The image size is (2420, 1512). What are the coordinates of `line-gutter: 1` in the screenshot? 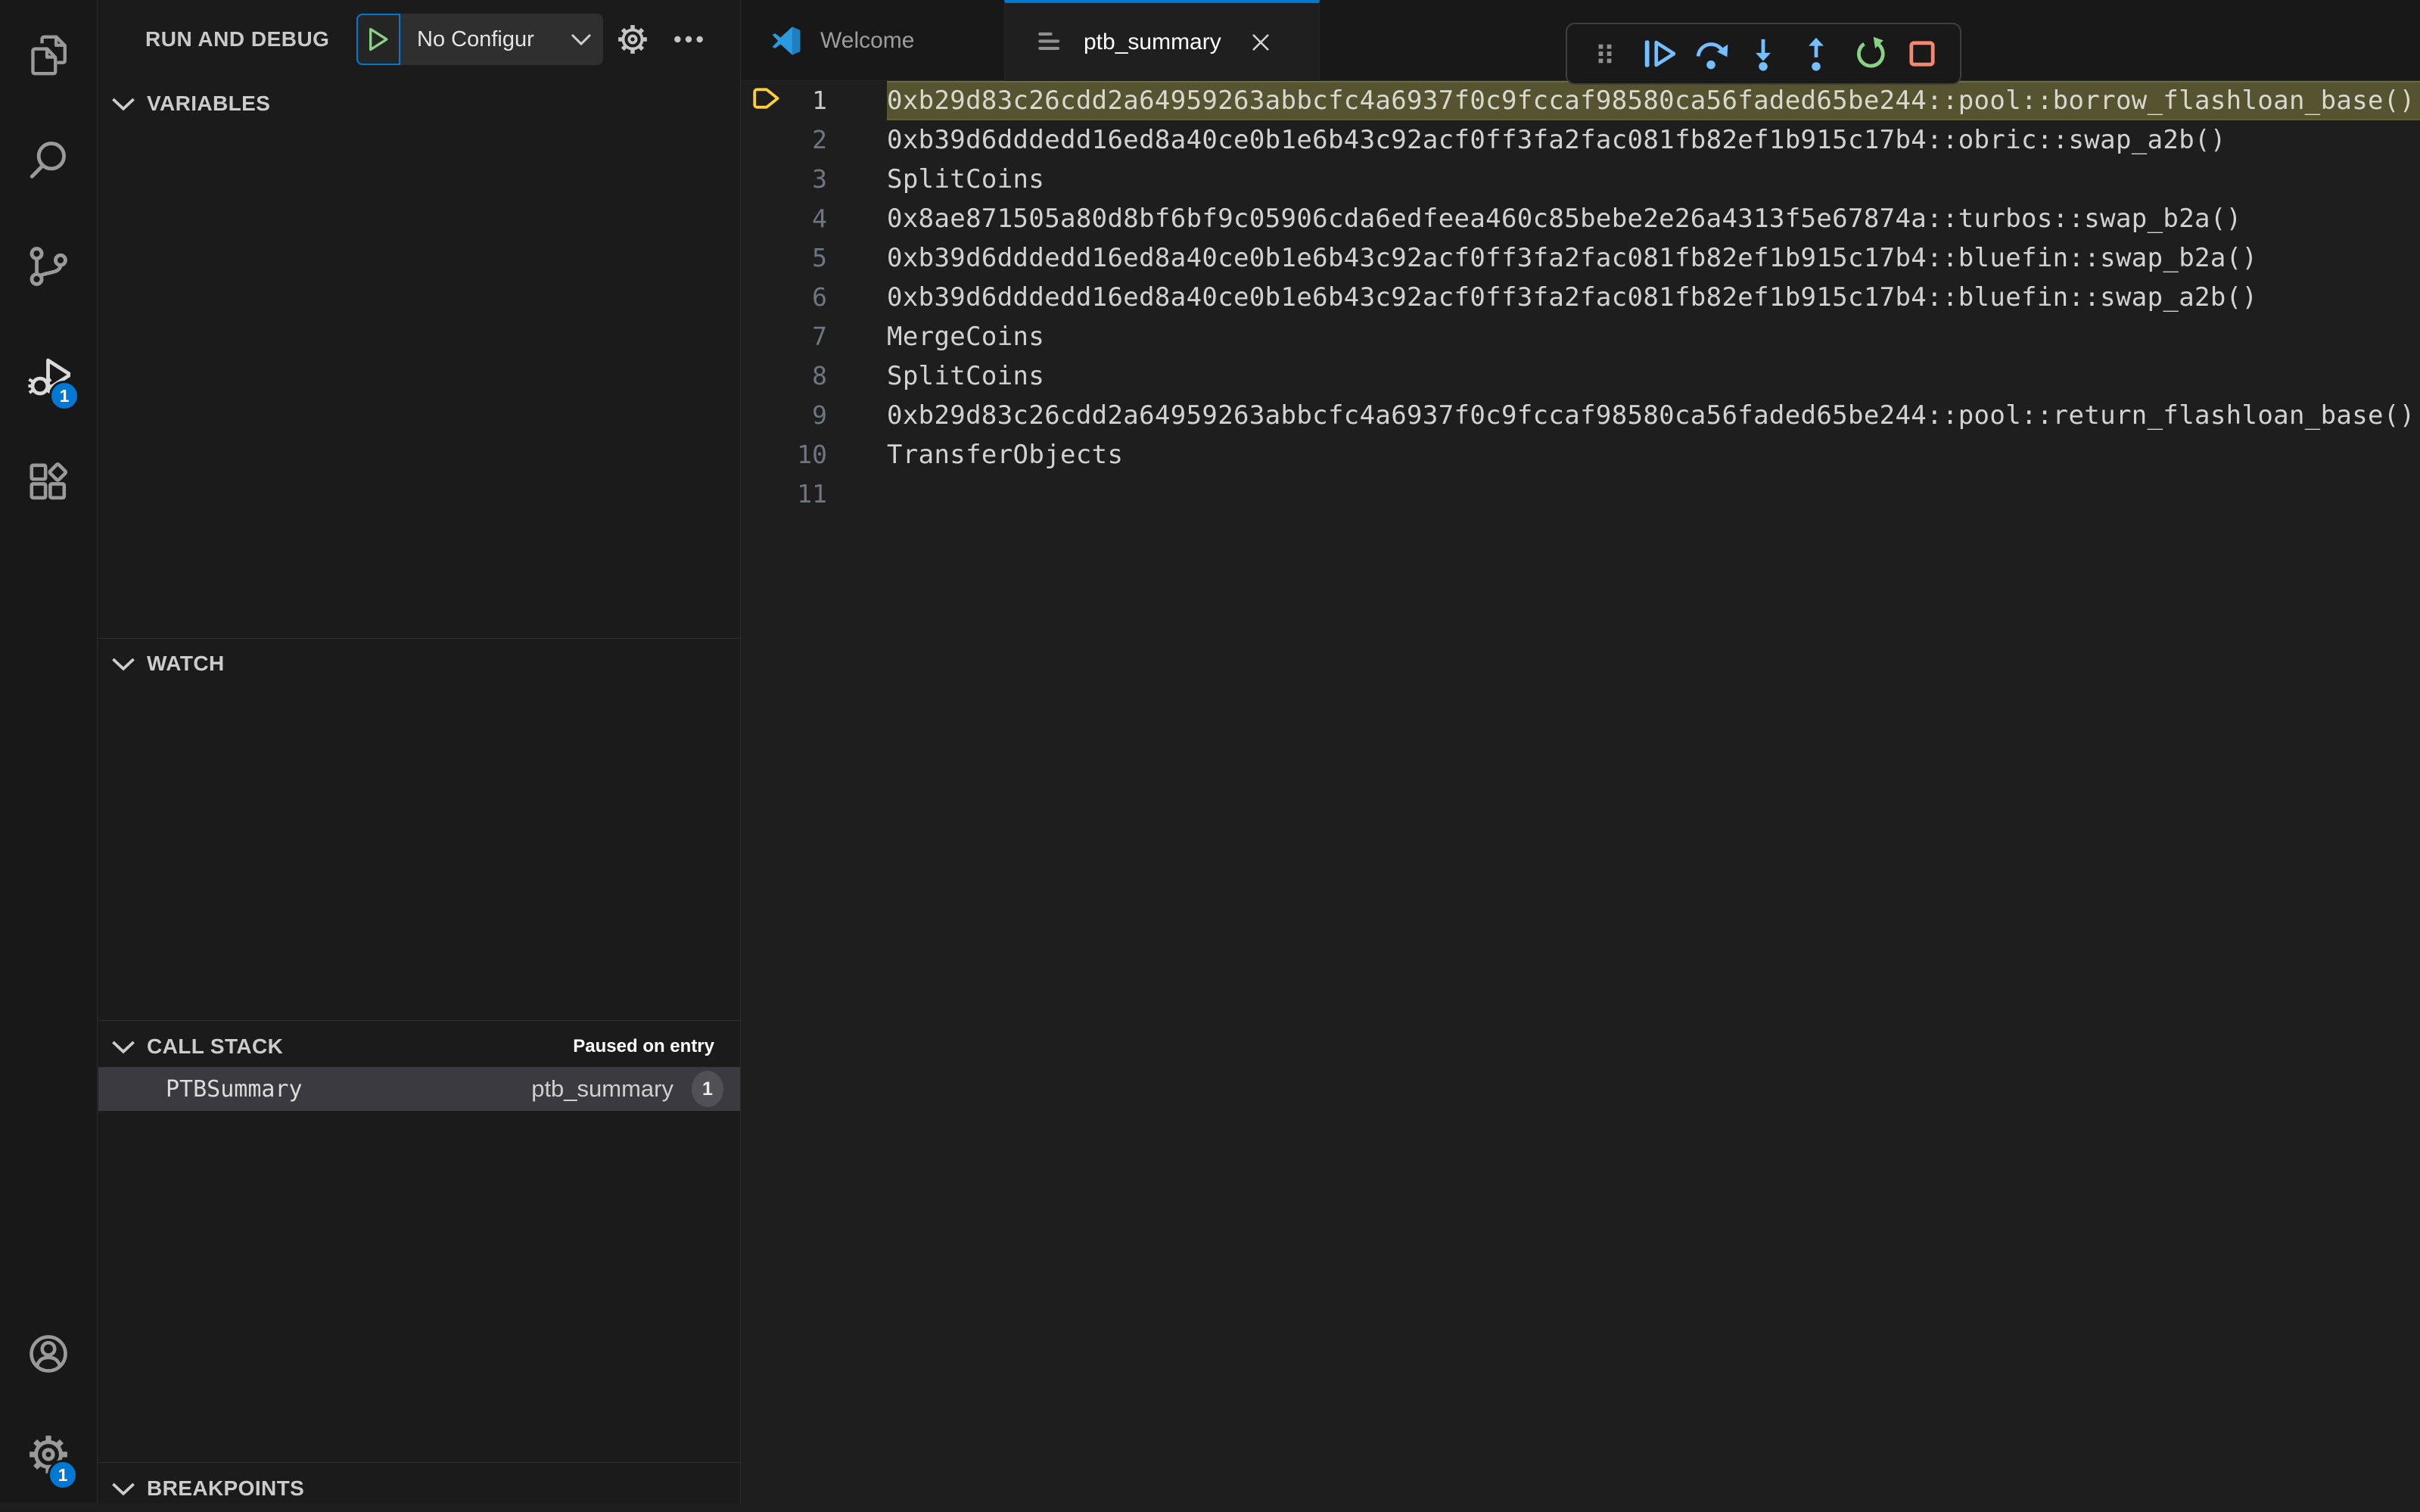 It's located at (814, 100).